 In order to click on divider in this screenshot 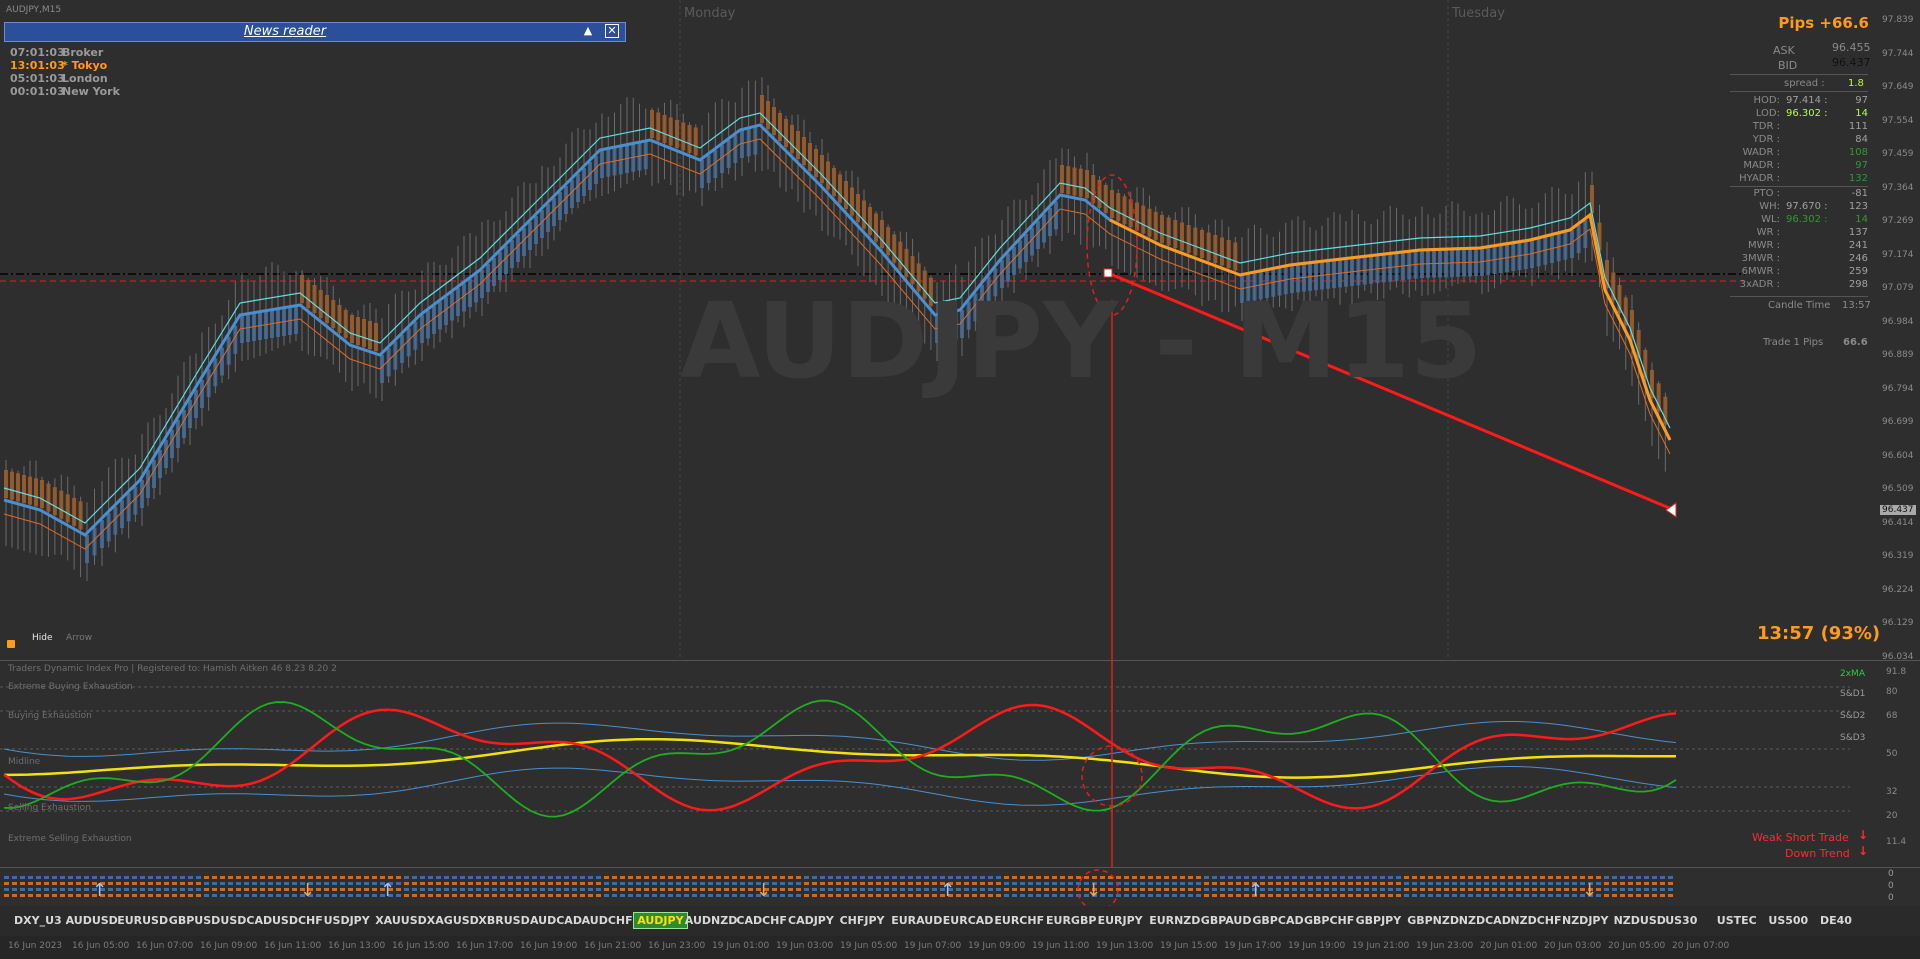, I will do `click(1799, 296)`.